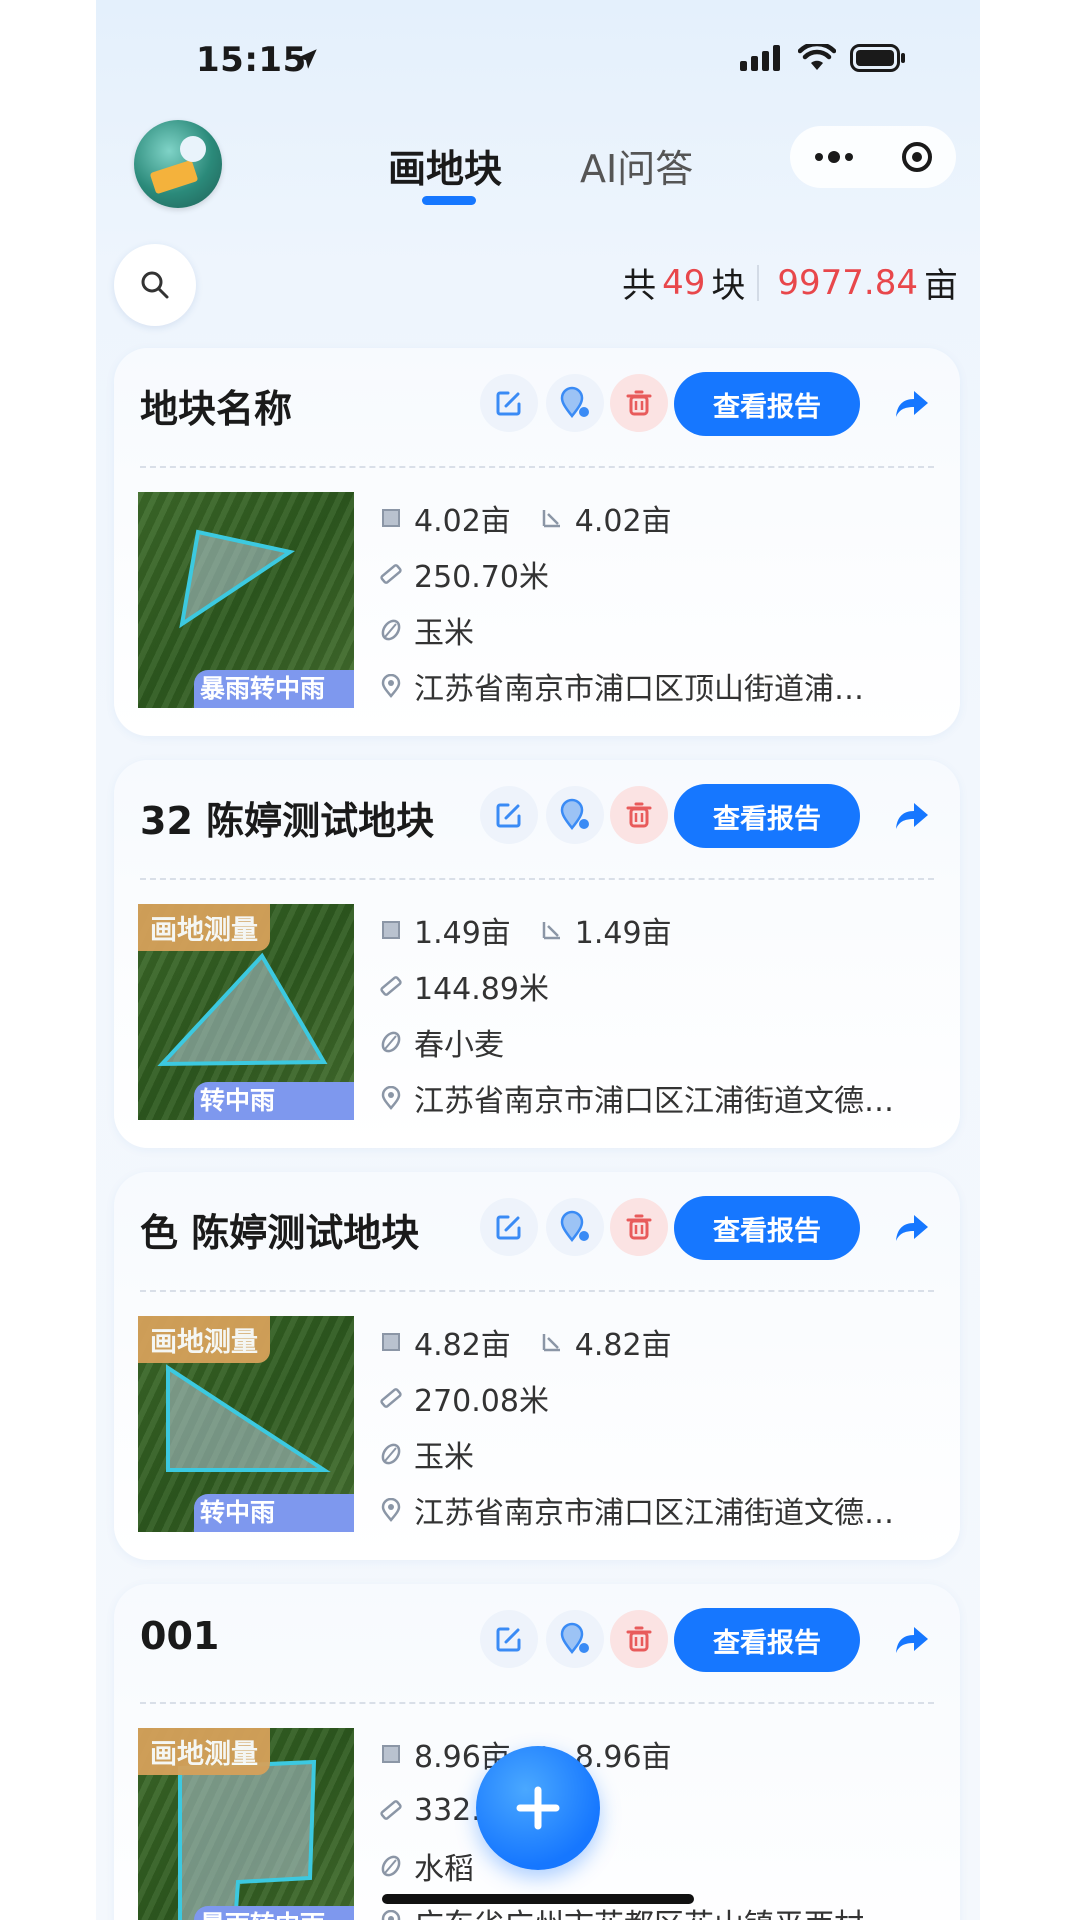 The width and height of the screenshot is (1080, 1920). Describe the element at coordinates (447, 1810) in the screenshot. I see `perimeter-value: 332.` at that location.